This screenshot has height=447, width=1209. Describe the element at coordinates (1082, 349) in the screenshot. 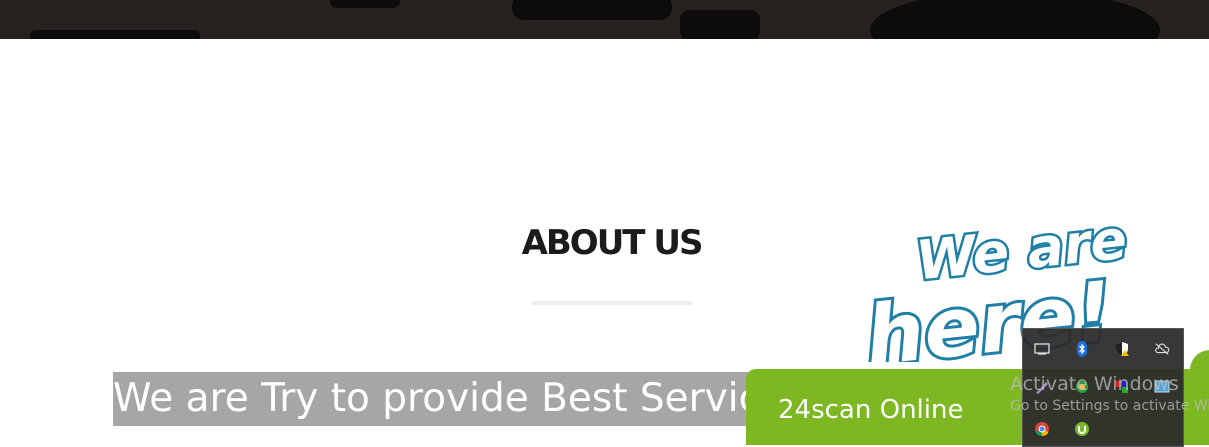

I see `bluetooth-icon` at that location.